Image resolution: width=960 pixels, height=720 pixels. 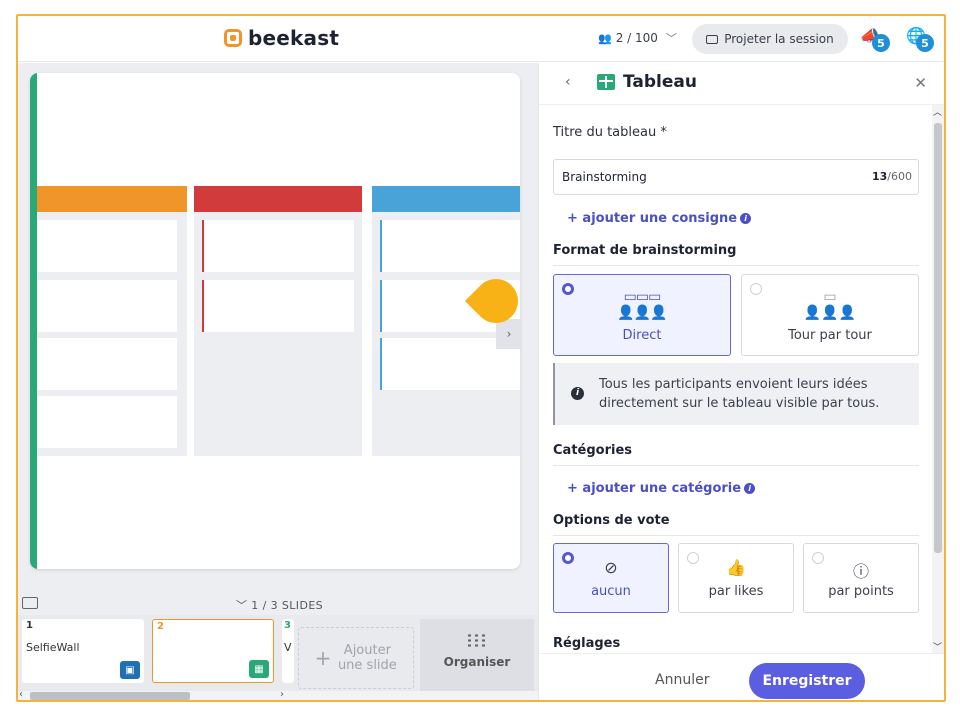 What do you see at coordinates (682, 680) in the screenshot?
I see `cancel-button: Annuler` at bounding box center [682, 680].